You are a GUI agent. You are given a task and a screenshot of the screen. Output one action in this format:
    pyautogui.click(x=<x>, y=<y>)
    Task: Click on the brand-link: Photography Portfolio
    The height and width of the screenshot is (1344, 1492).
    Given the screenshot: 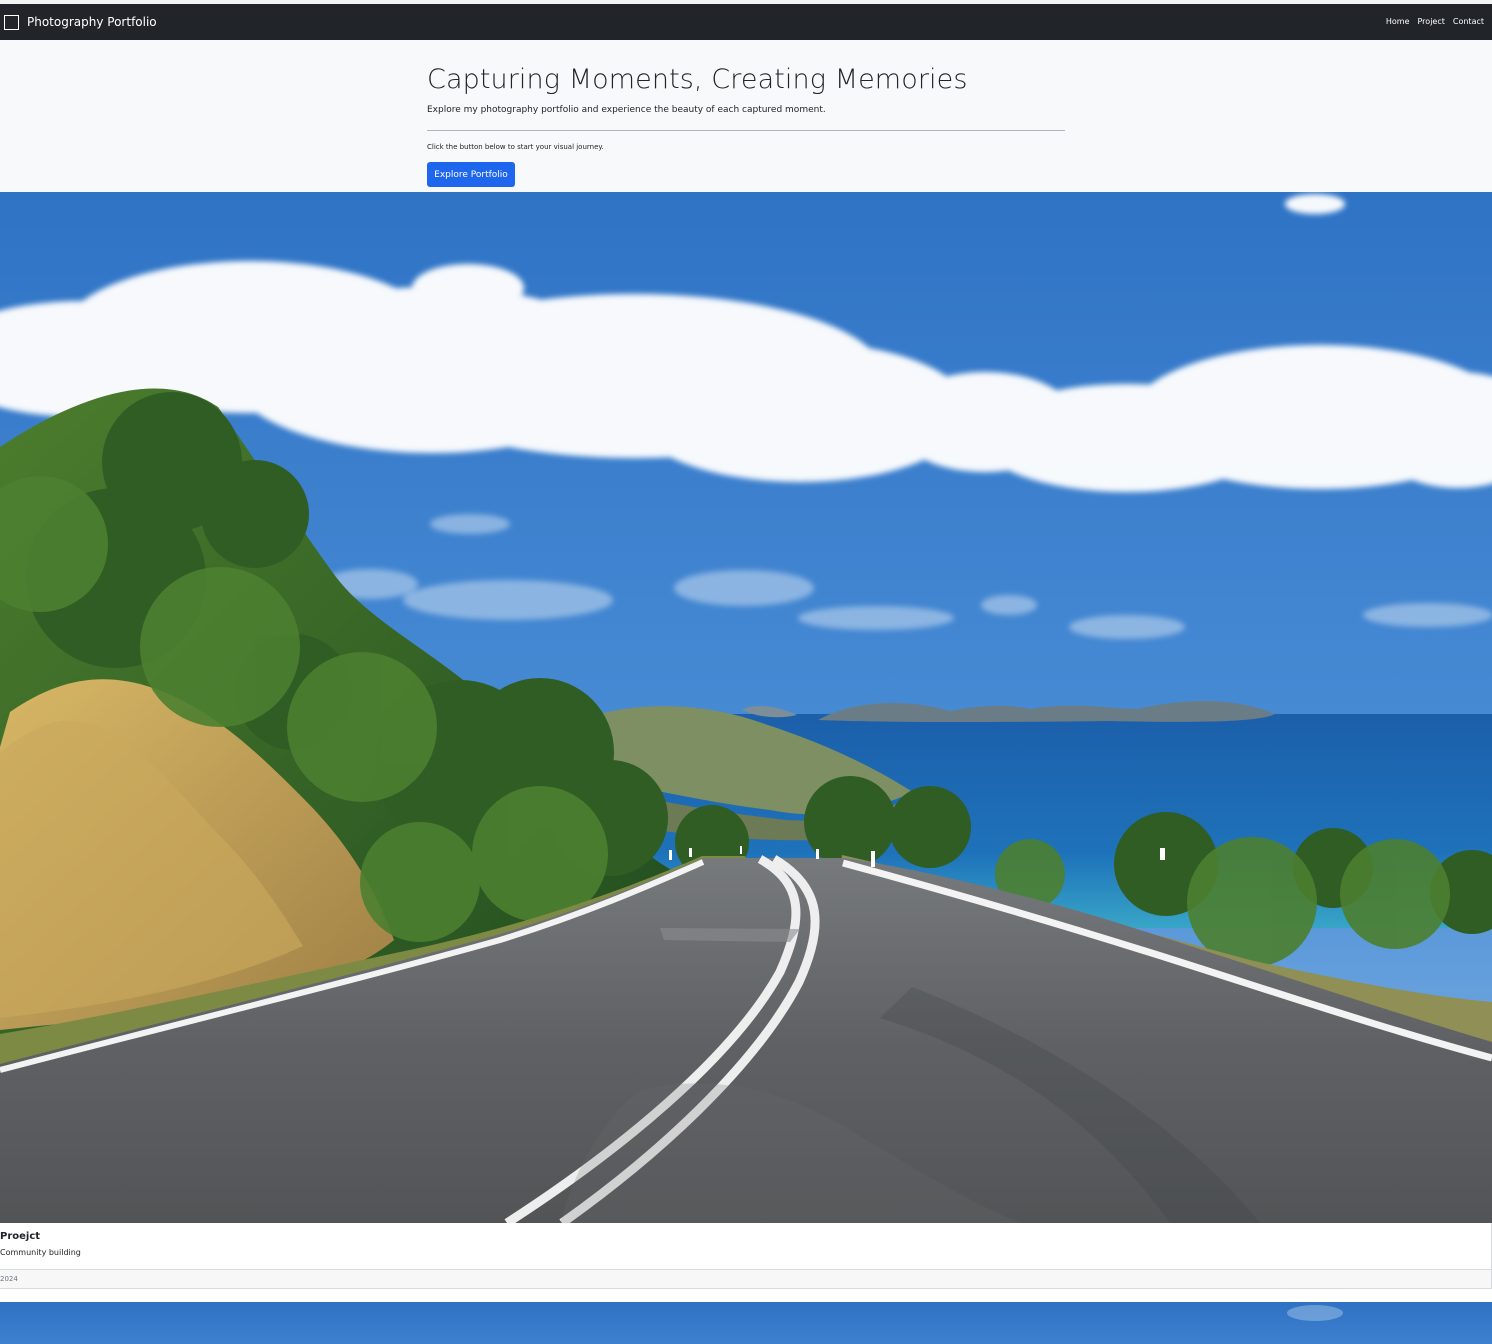 What is the action you would take?
    pyautogui.click(x=80, y=22)
    